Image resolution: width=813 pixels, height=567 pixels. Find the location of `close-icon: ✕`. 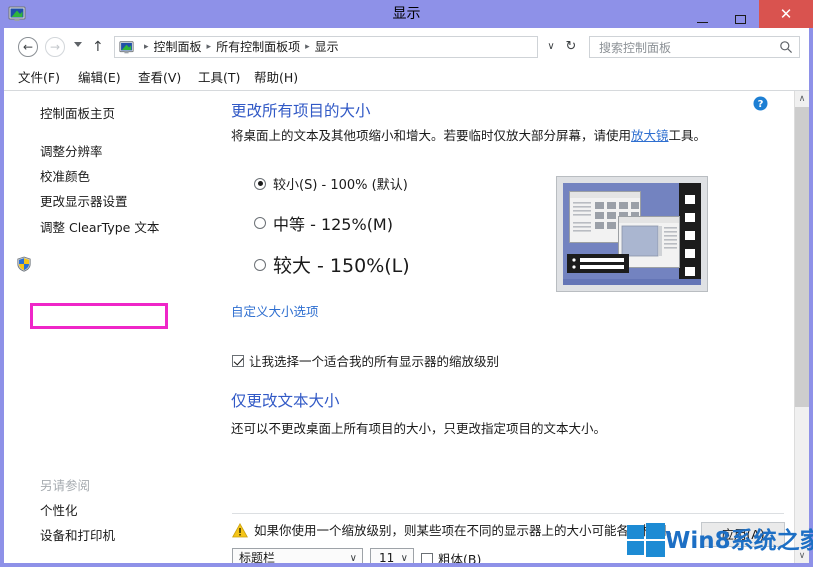

close-icon: ✕ is located at coordinates (786, 14).